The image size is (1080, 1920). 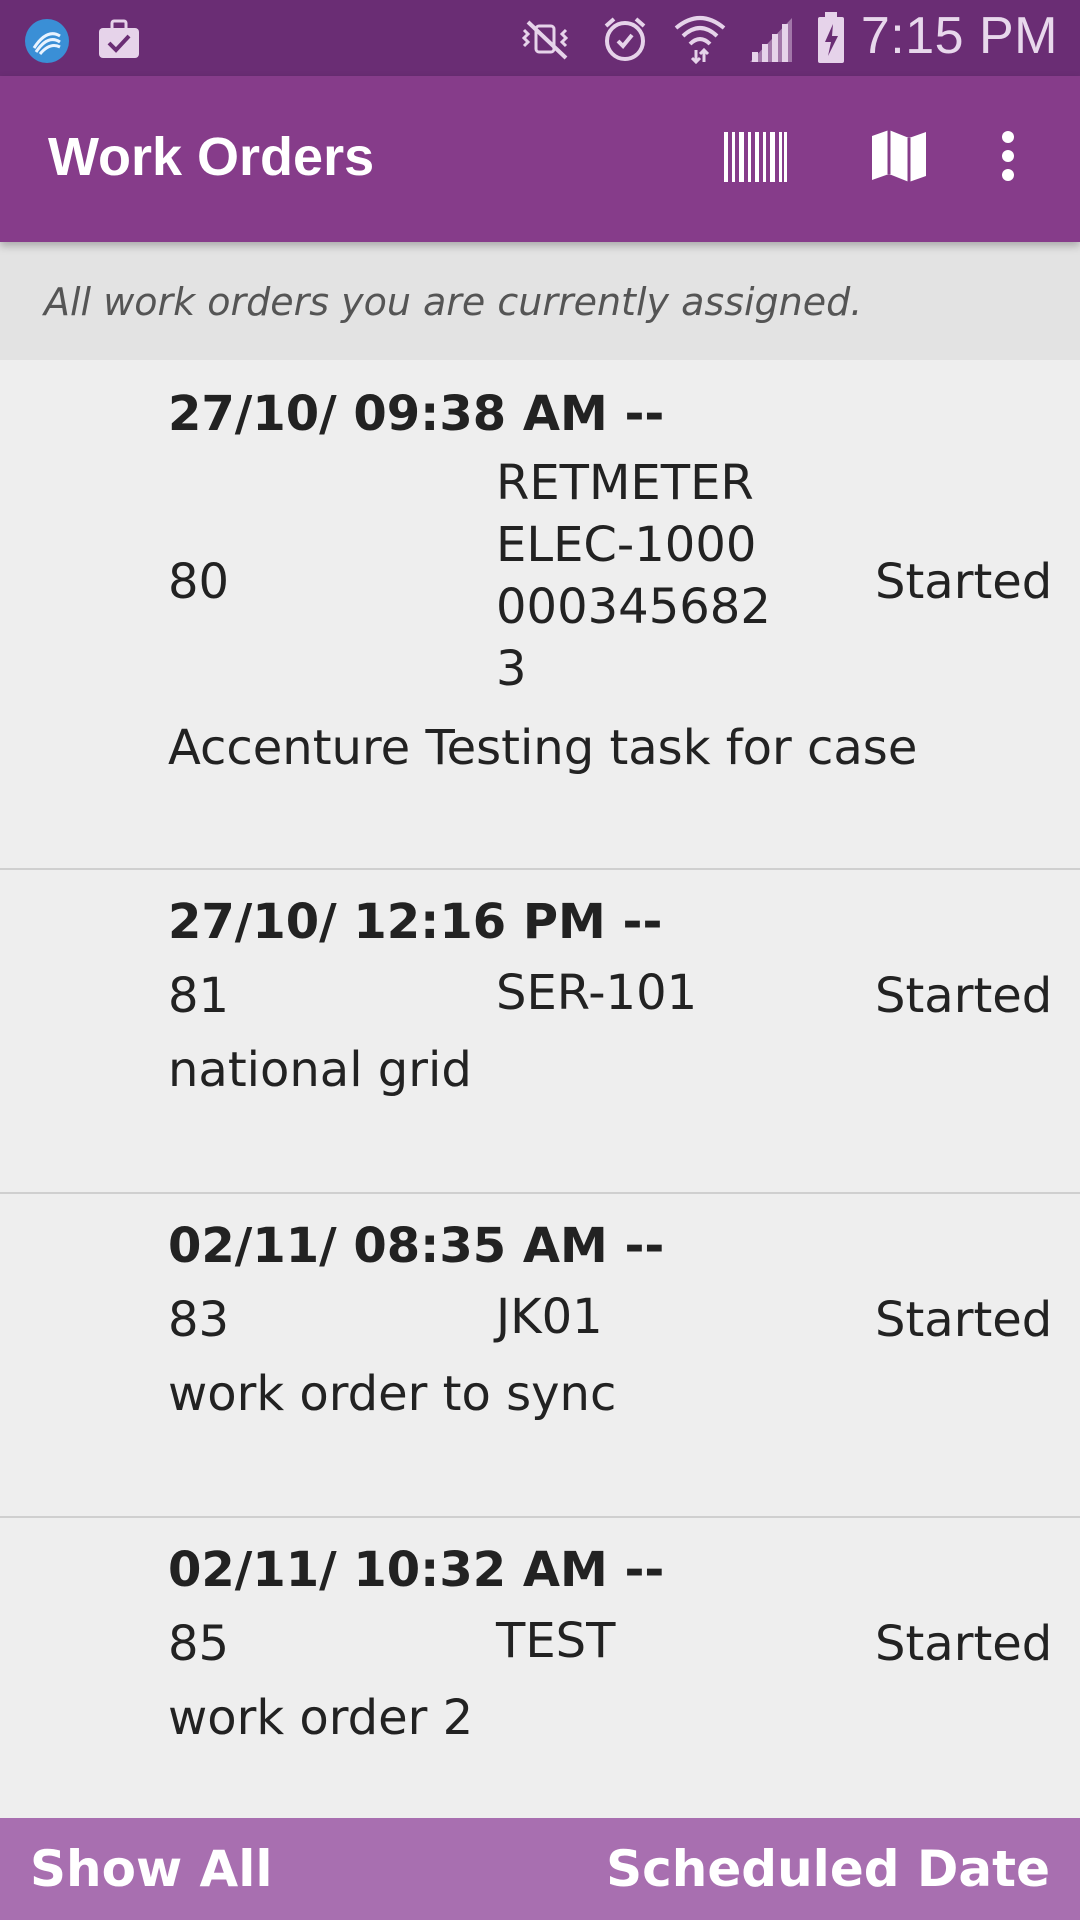 What do you see at coordinates (540, 1869) in the screenshot?
I see `bottom-bar: Show All Scheduled Date` at bounding box center [540, 1869].